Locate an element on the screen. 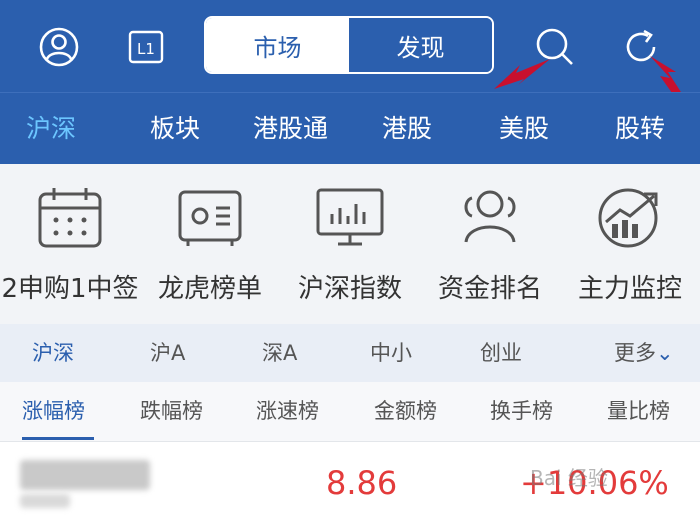 Image resolution: width=700 pixels, height=522 pixels. rank-gainers: 涨幅榜 is located at coordinates (53, 411).